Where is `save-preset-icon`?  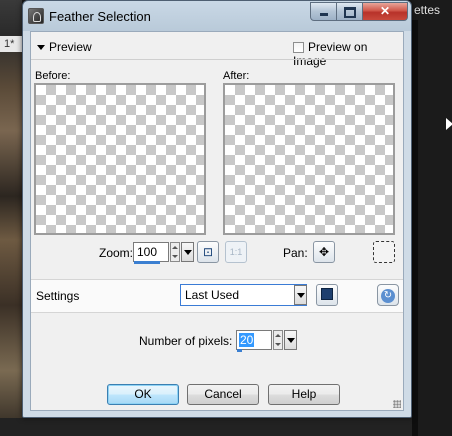 save-preset-icon is located at coordinates (327, 294).